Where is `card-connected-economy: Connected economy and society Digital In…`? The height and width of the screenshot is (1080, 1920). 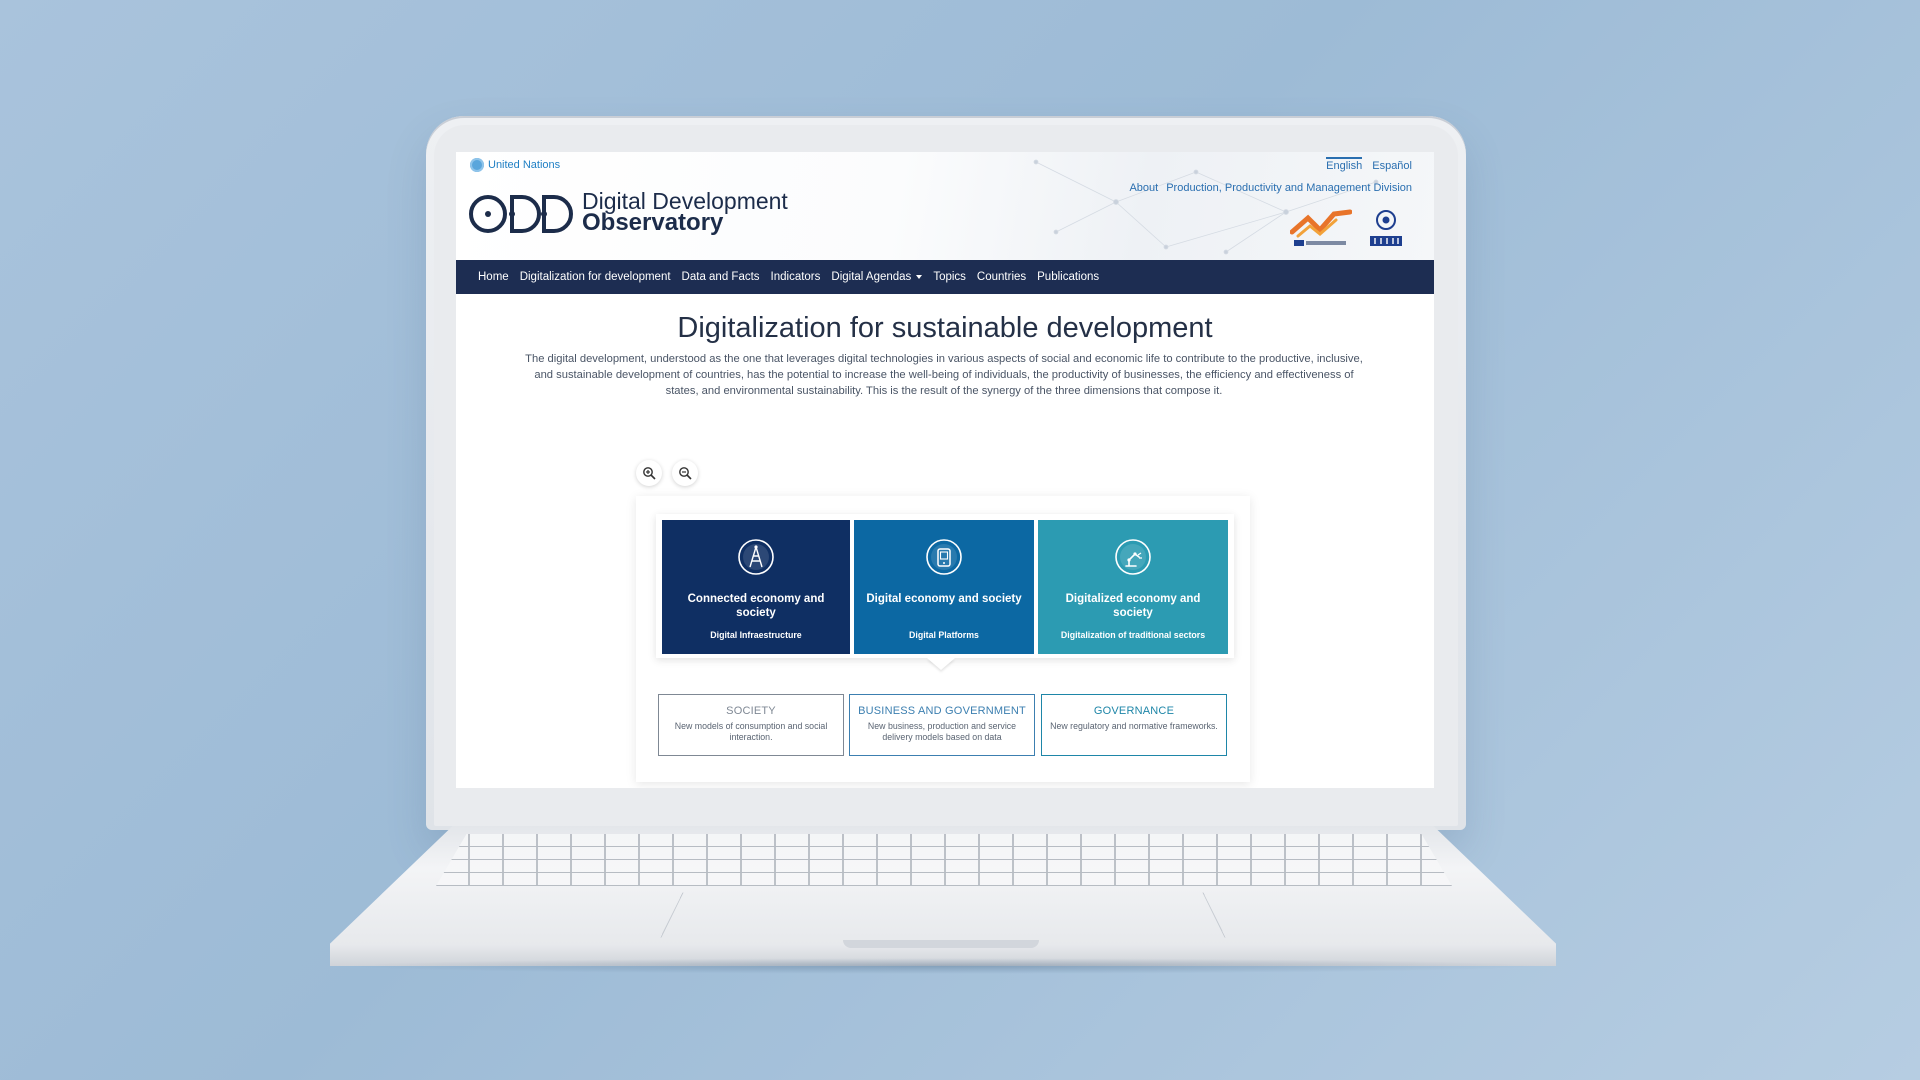
card-connected-economy: Connected economy and society Digital In… is located at coordinates (756, 587).